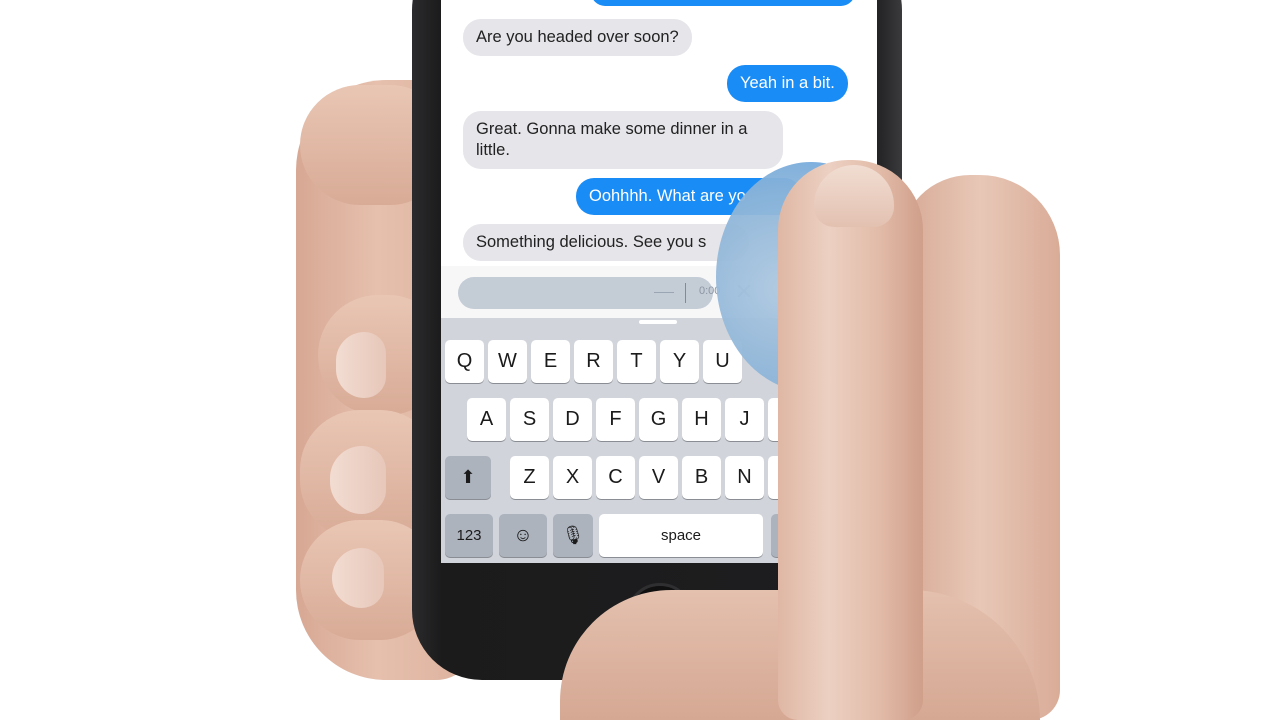  I want to click on key-e: E, so click(550, 361).